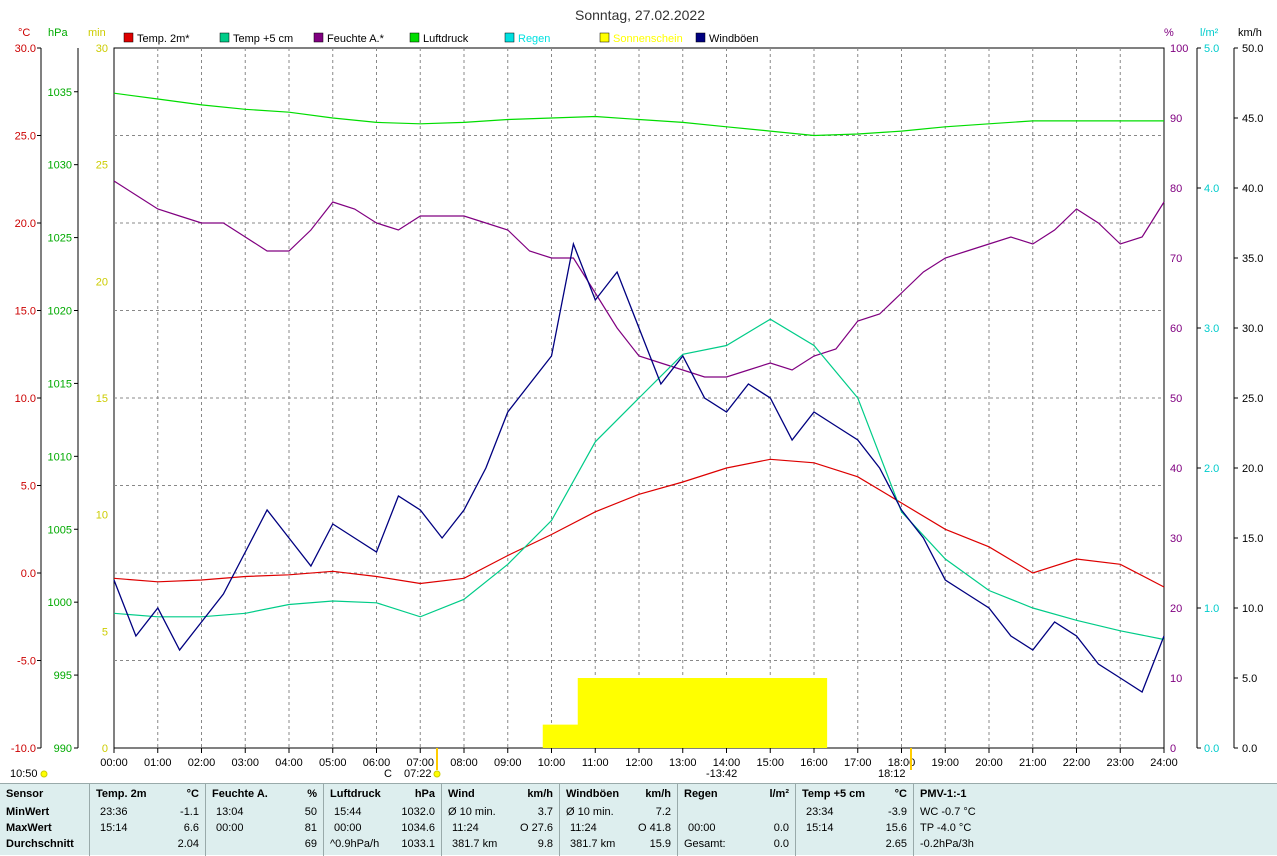 This screenshot has width=1277, height=856. What do you see at coordinates (310, 844) in the screenshot?
I see `stats-feuchte-avg-val: 69` at bounding box center [310, 844].